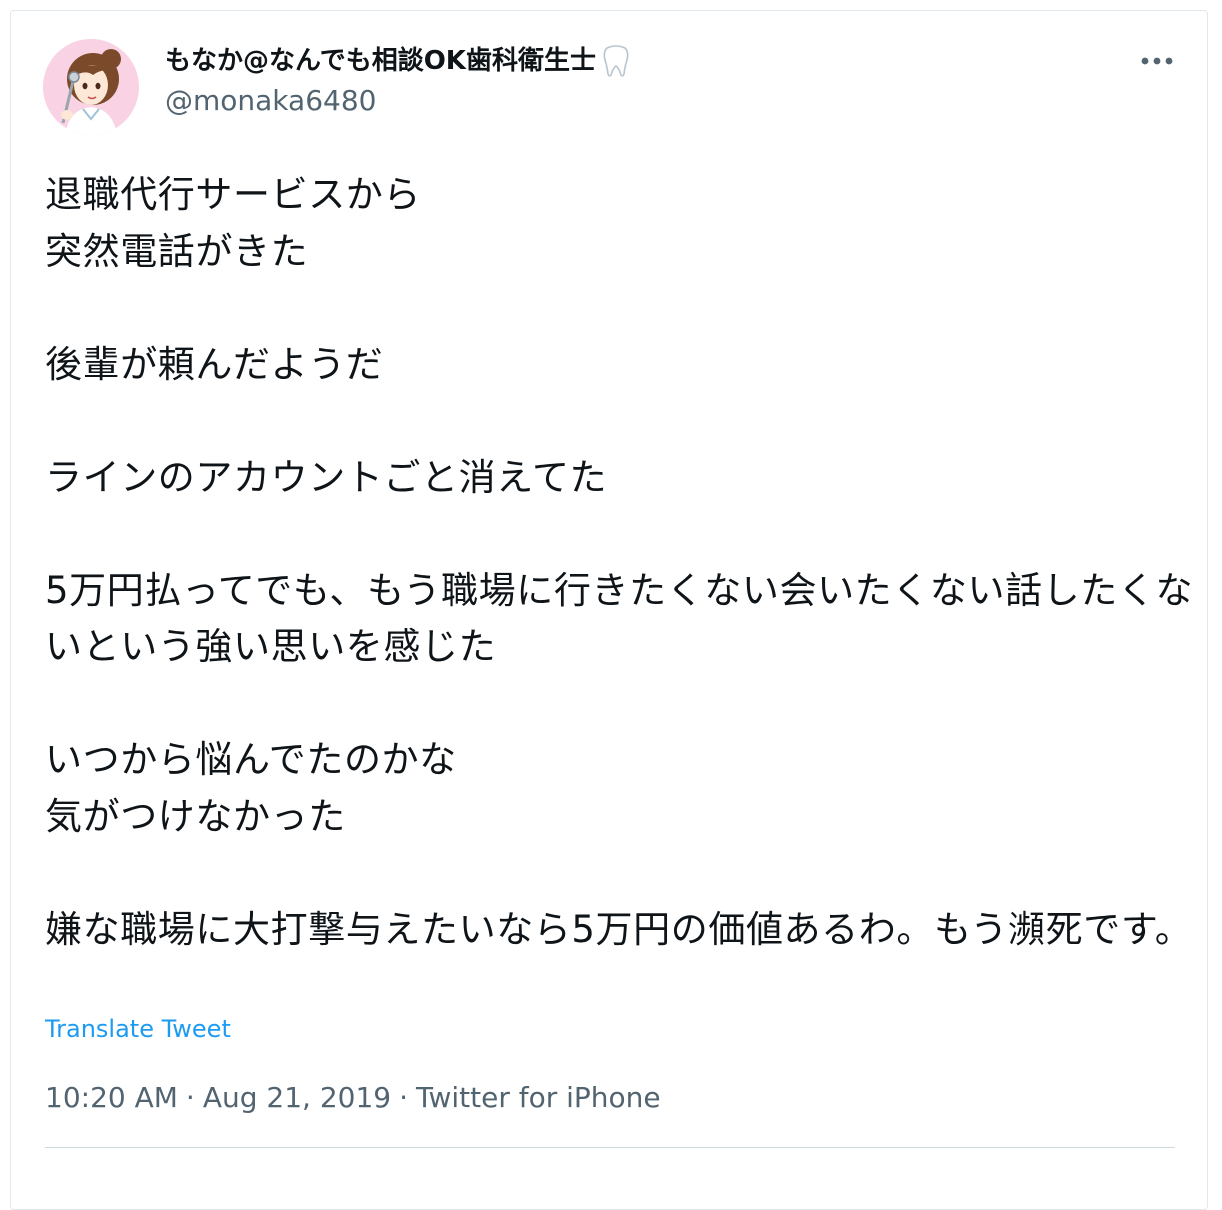  I want to click on tweet-date: Aug 21, 2019, so click(297, 1098).